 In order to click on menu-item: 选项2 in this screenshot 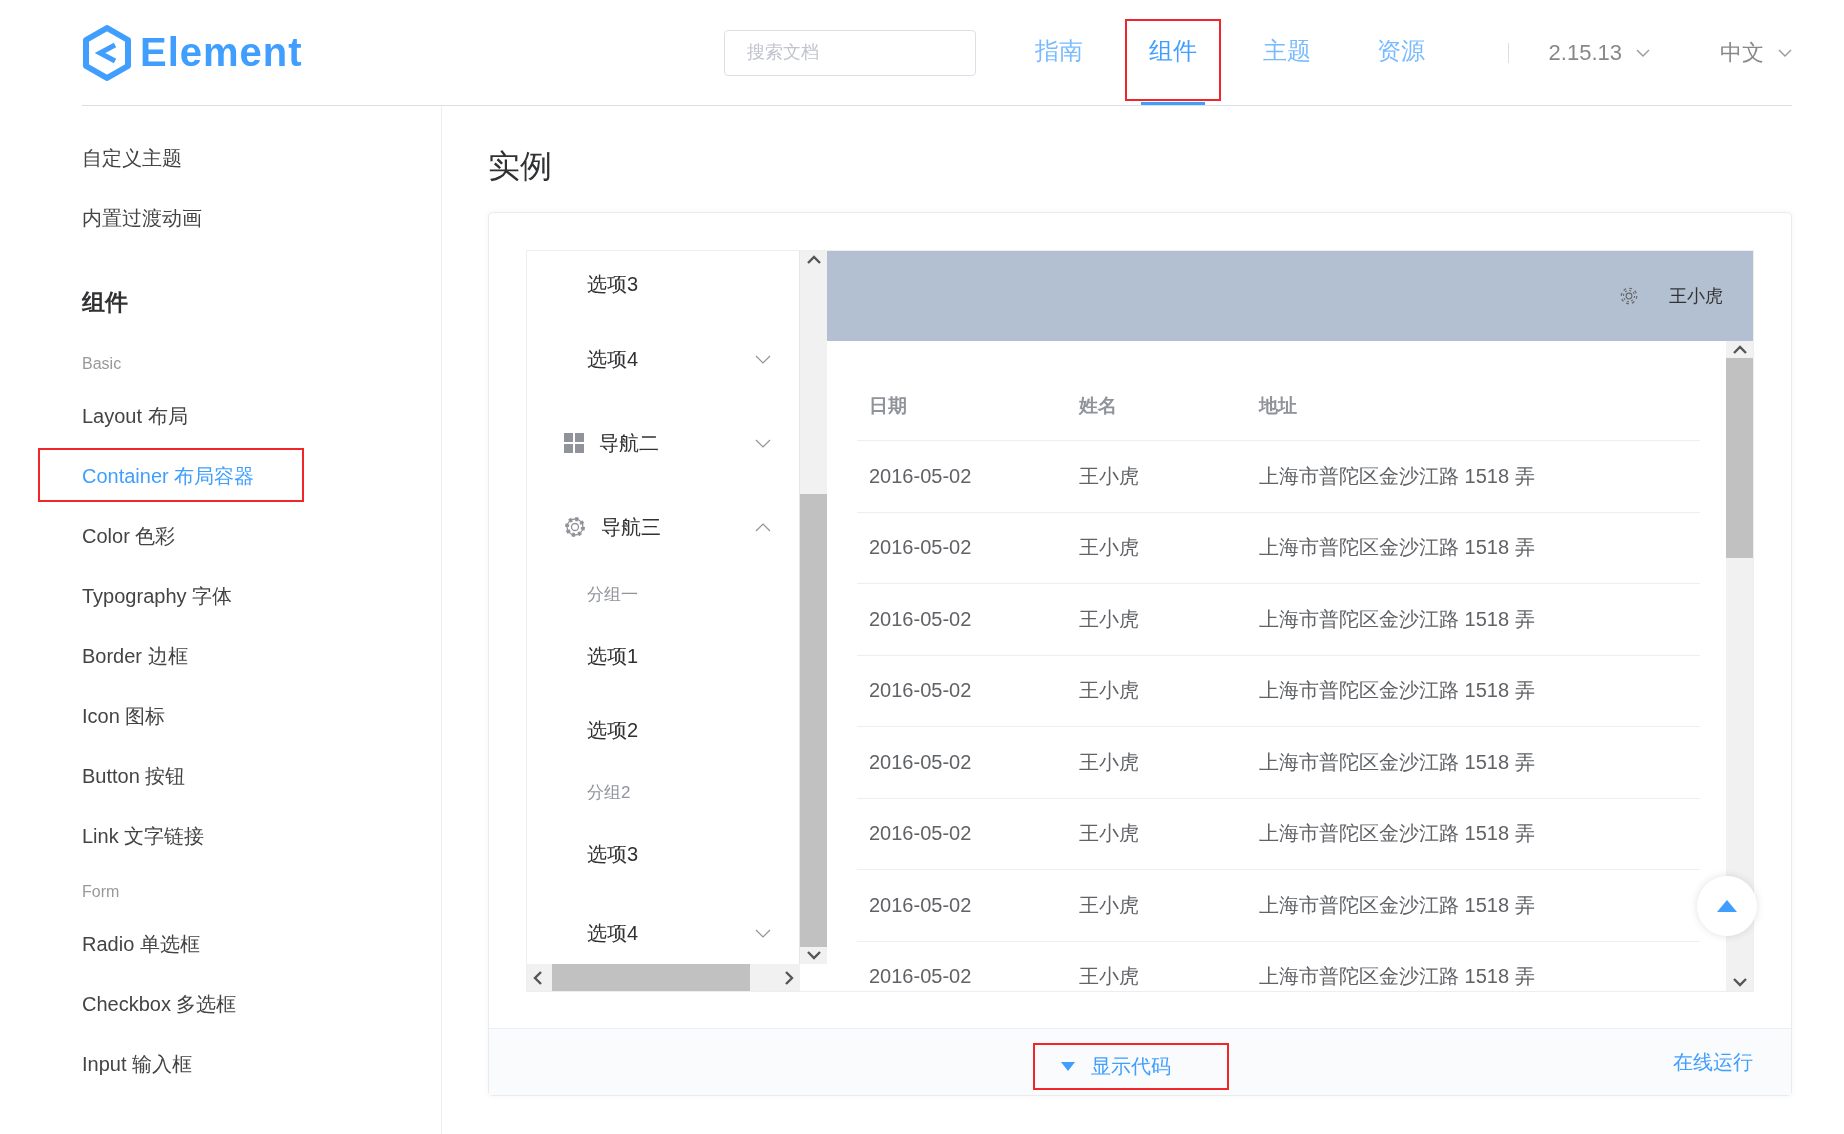, I will do `click(663, 730)`.